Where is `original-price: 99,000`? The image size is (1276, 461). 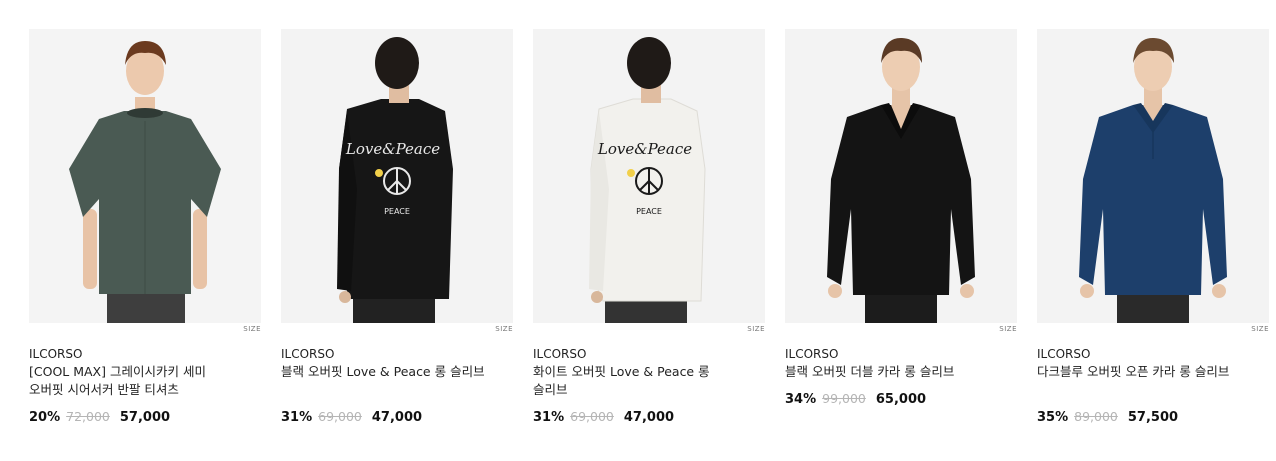
original-price: 99,000 is located at coordinates (844, 398).